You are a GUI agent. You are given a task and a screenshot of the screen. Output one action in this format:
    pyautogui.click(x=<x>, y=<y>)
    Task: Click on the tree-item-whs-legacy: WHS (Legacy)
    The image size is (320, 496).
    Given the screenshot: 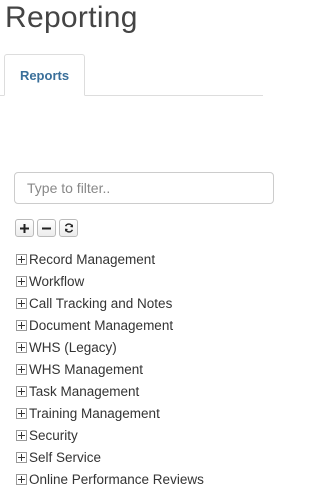 What is the action you would take?
    pyautogui.click(x=109, y=347)
    